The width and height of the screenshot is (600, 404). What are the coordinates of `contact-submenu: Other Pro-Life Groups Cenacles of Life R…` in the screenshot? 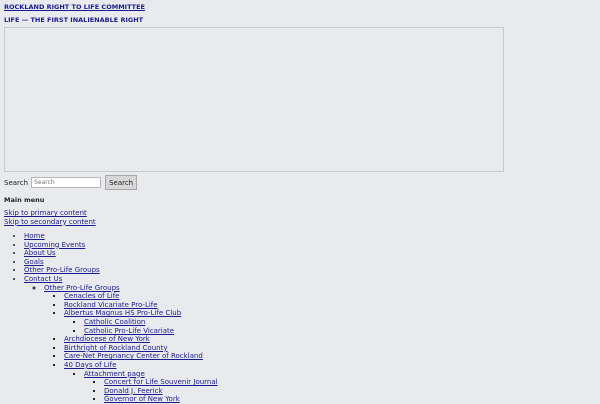 It's located at (121, 344).